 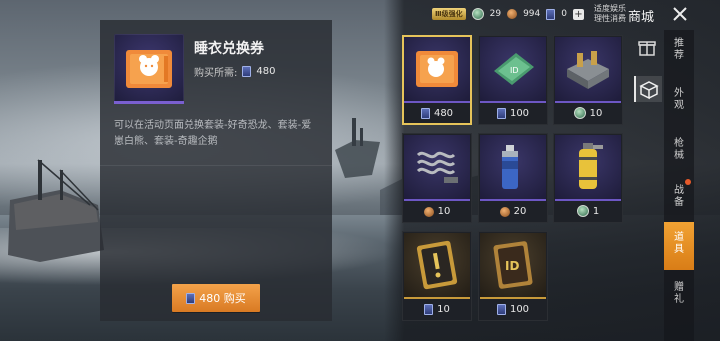 I want to click on item-tile: 480, so click(x=437, y=80).